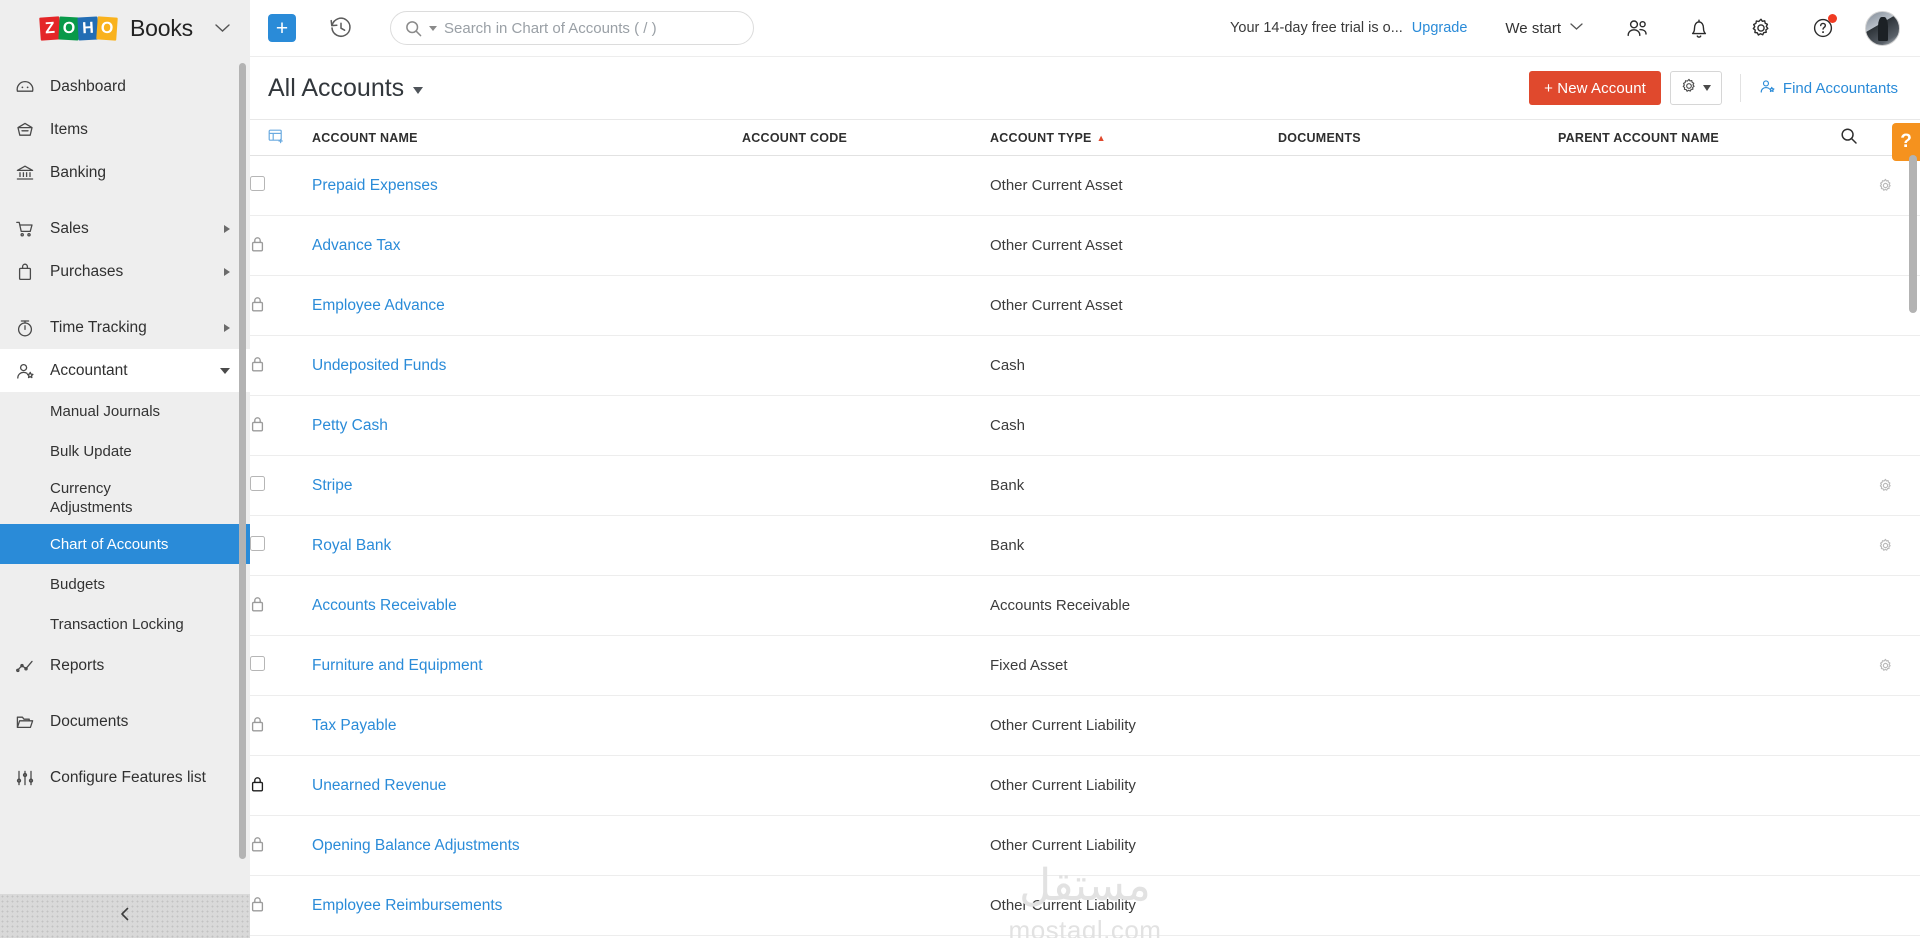  Describe the element at coordinates (1085, 365) in the screenshot. I see `table-row: Undeposited Funds Cash` at that location.